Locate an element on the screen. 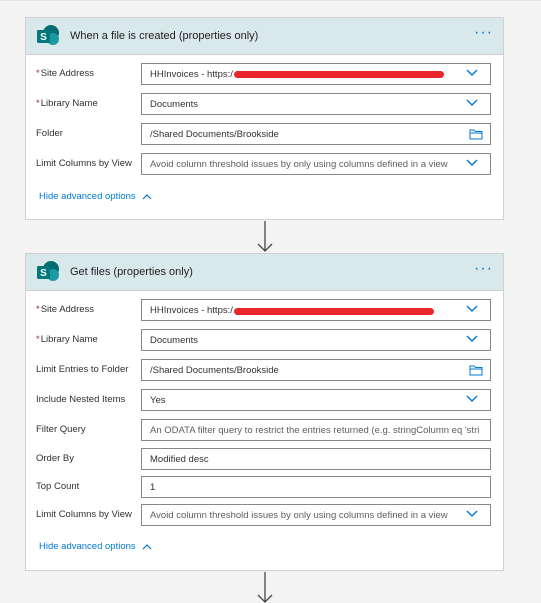  order-by-input: Modified desc is located at coordinates (316, 459).